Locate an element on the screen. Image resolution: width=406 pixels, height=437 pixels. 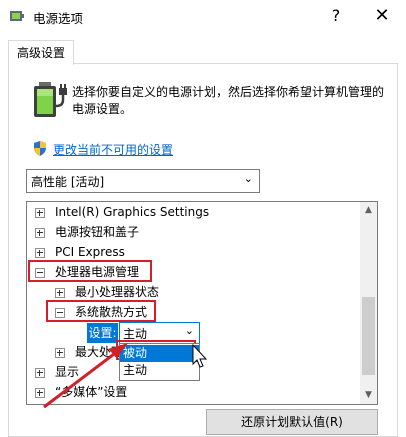
tree-item-label: PCI Express is located at coordinates (90, 252).